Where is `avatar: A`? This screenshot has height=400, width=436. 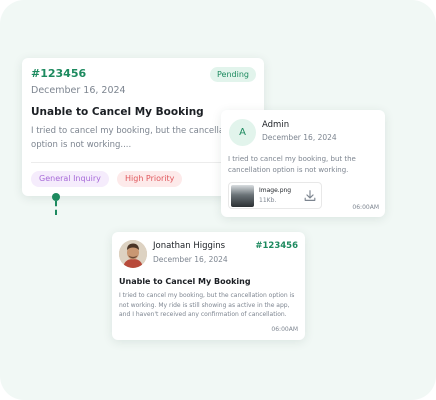
avatar: A is located at coordinates (242, 132).